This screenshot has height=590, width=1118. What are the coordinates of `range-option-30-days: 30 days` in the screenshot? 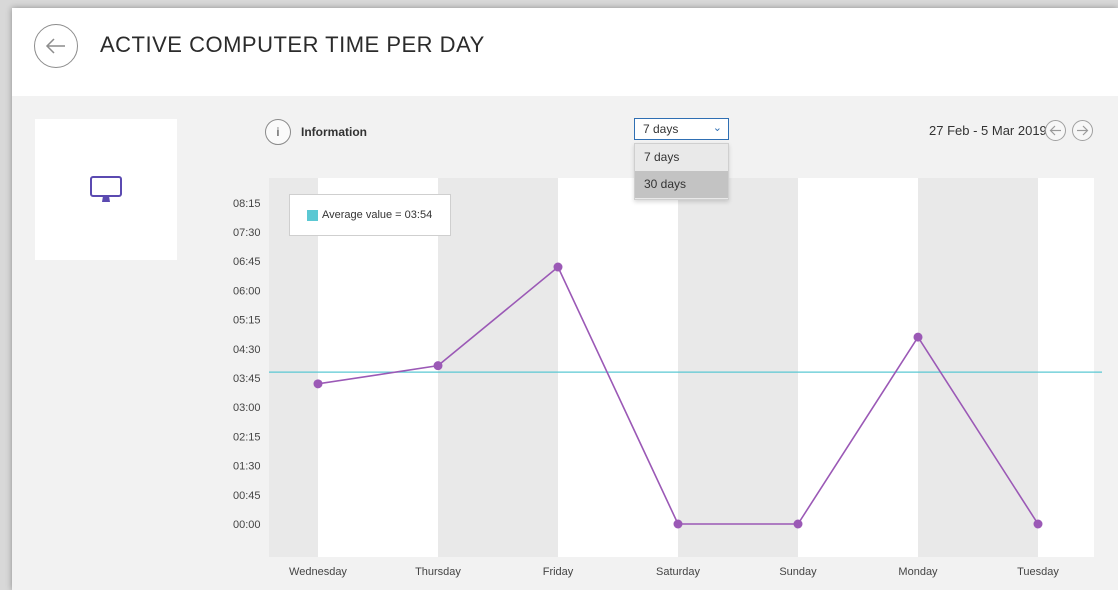 It's located at (681, 184).